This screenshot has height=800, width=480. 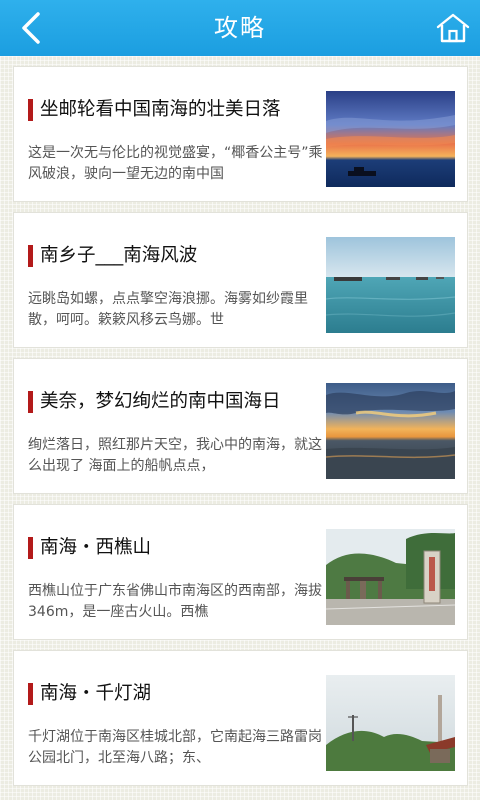 I want to click on sea-boats-image, so click(x=390, y=285).